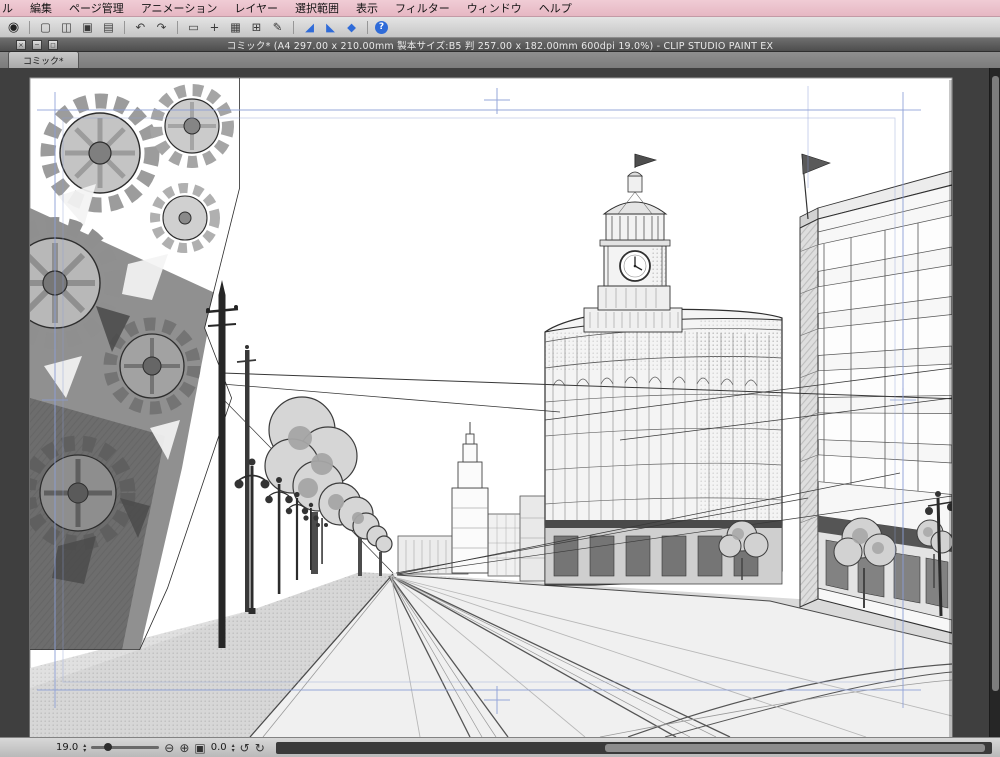 The image size is (1000, 757). What do you see at coordinates (494, 8) in the screenshot?
I see `menu-item-window: ウィンドウ` at bounding box center [494, 8].